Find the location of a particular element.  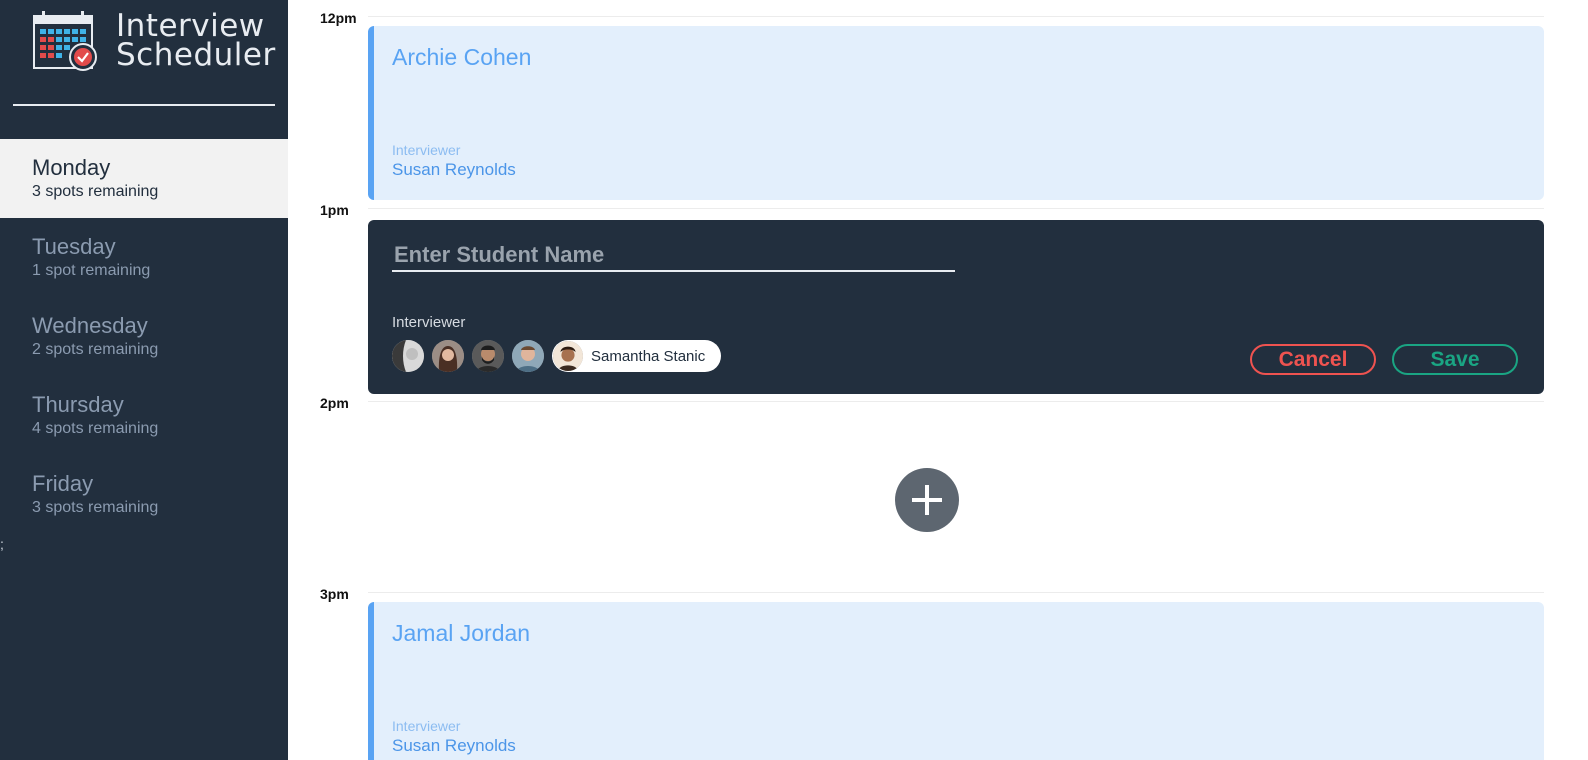

appointment-student: Archie Cohen is located at coordinates (462, 57).